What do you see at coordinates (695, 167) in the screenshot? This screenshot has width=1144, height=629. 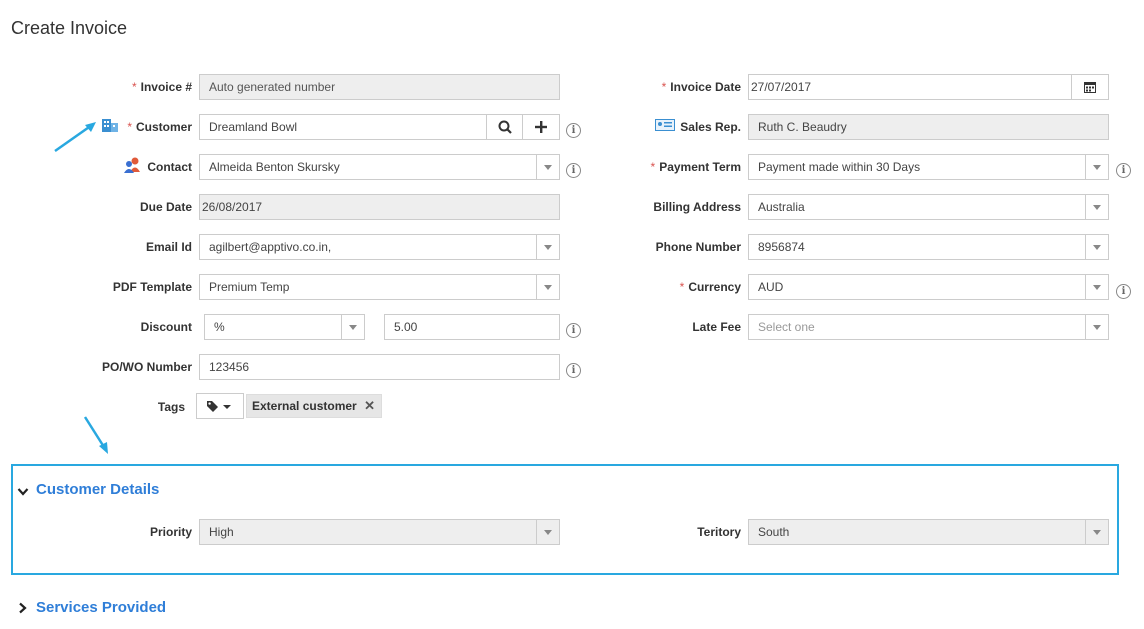 I see `payment-term-label: * Payment Term` at bounding box center [695, 167].